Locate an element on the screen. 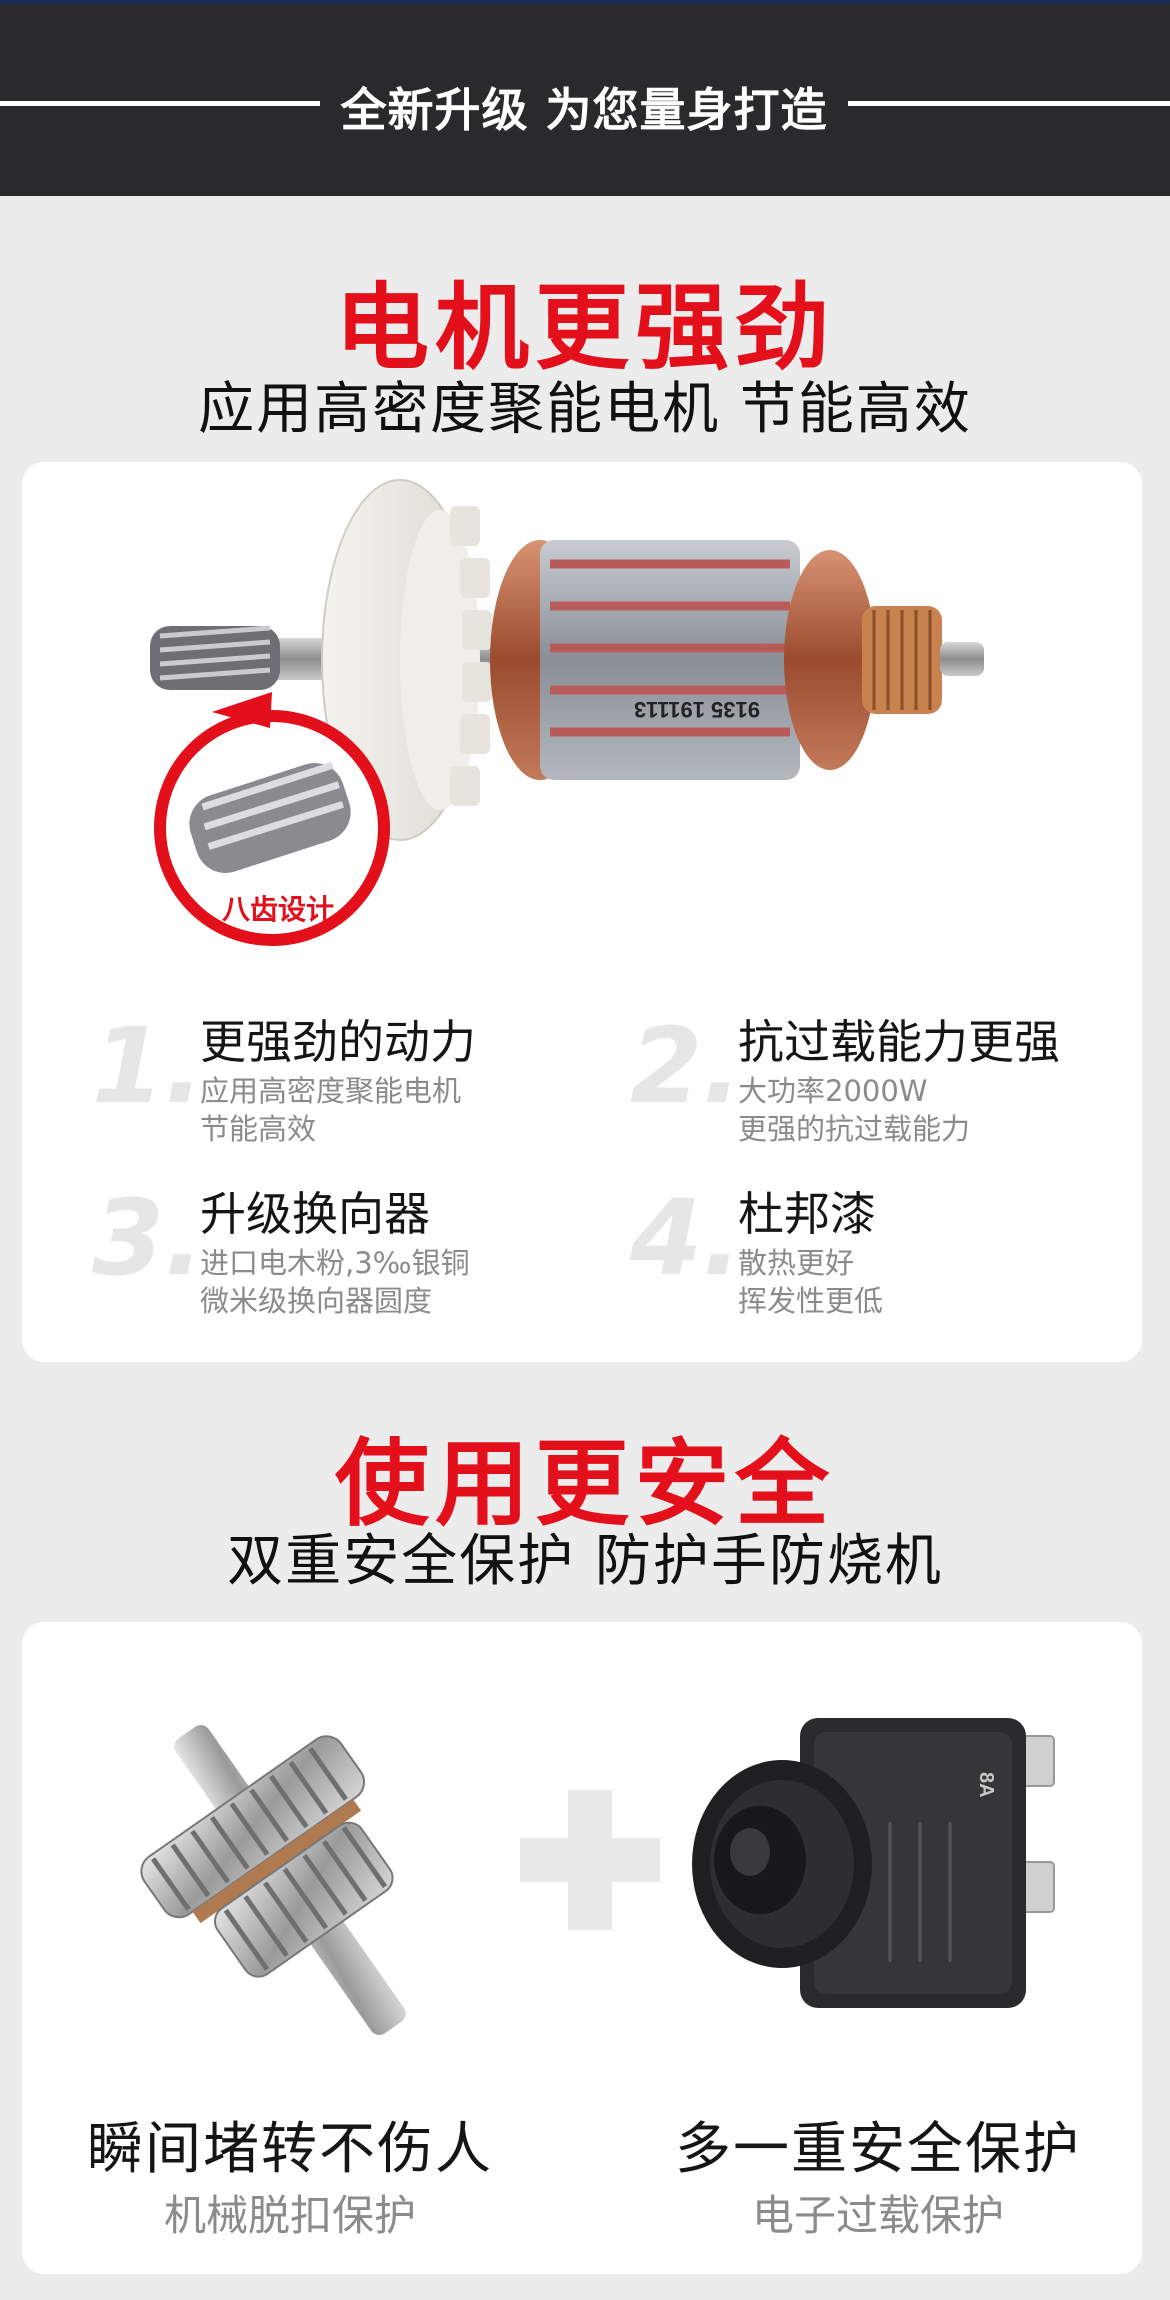 This screenshot has height=2300, width=1170. feature-desc-line: 大功率2000W is located at coordinates (833, 1091).